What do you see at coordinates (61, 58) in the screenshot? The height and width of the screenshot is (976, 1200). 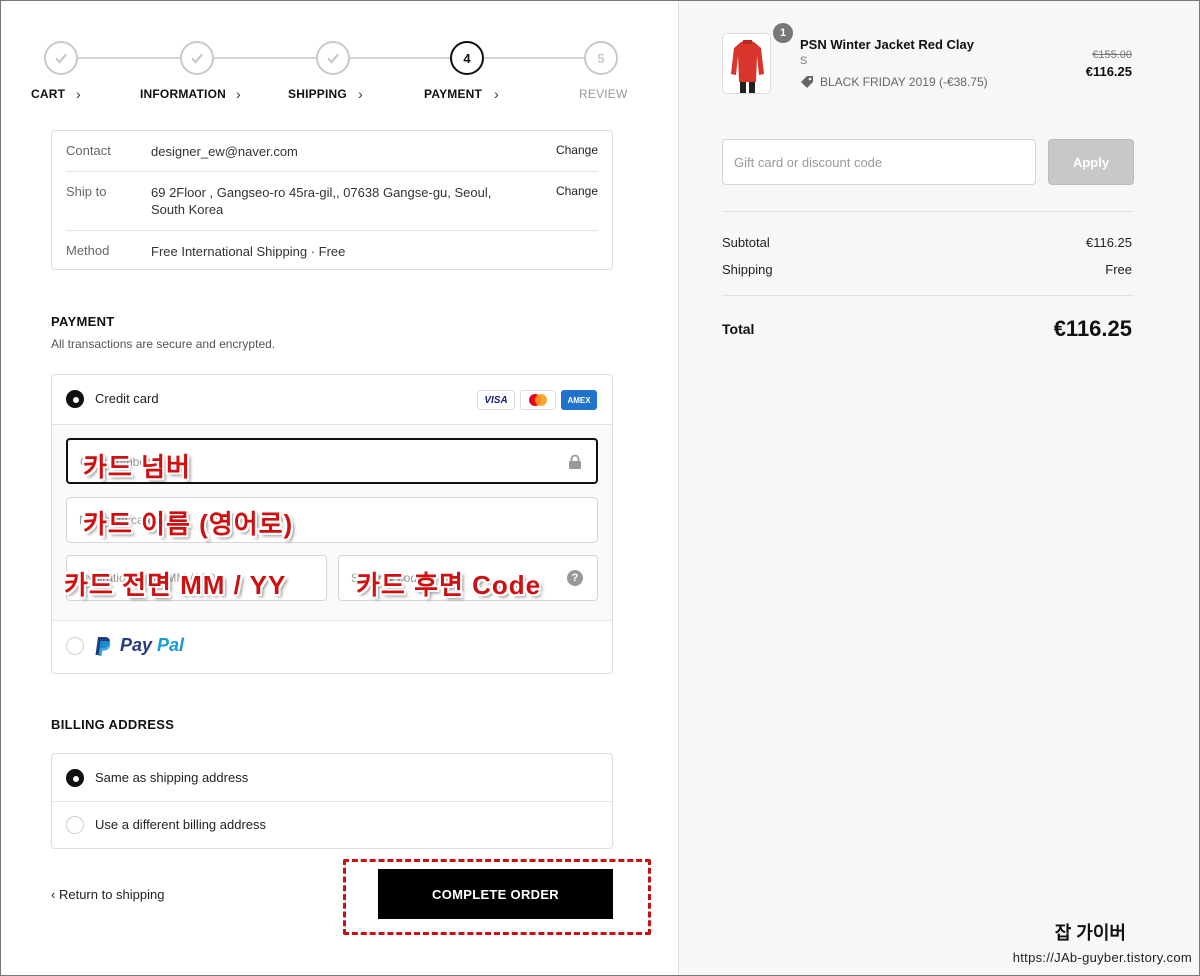 I see `step-cart-check-icon` at bounding box center [61, 58].